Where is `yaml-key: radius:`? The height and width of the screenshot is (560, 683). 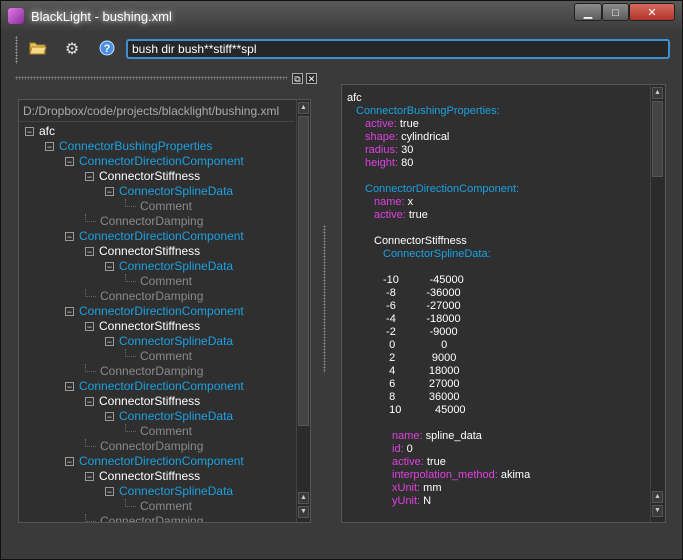 yaml-key: radius: is located at coordinates (382, 150).